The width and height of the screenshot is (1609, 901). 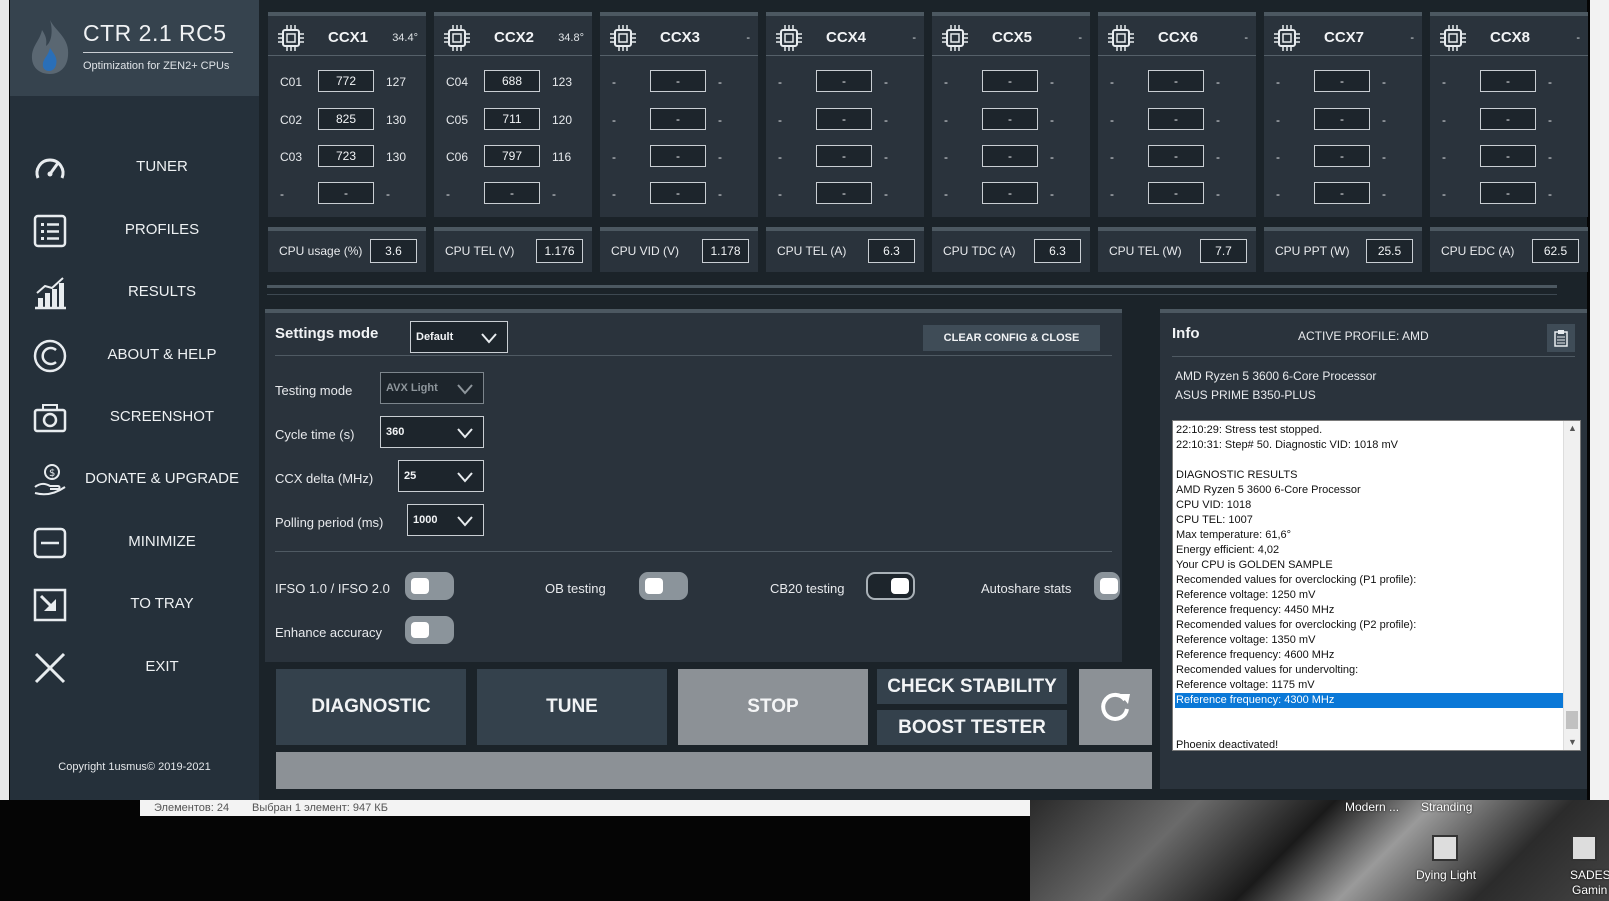 What do you see at coordinates (1572, 742) in the screenshot?
I see `scroll-down-icon: ▼` at bounding box center [1572, 742].